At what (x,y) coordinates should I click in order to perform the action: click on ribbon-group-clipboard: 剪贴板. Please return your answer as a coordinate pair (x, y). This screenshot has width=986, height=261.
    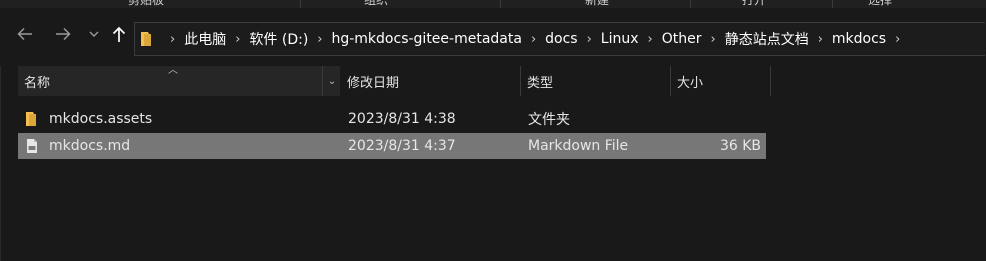
    Looking at the image, I should click on (146, 3).